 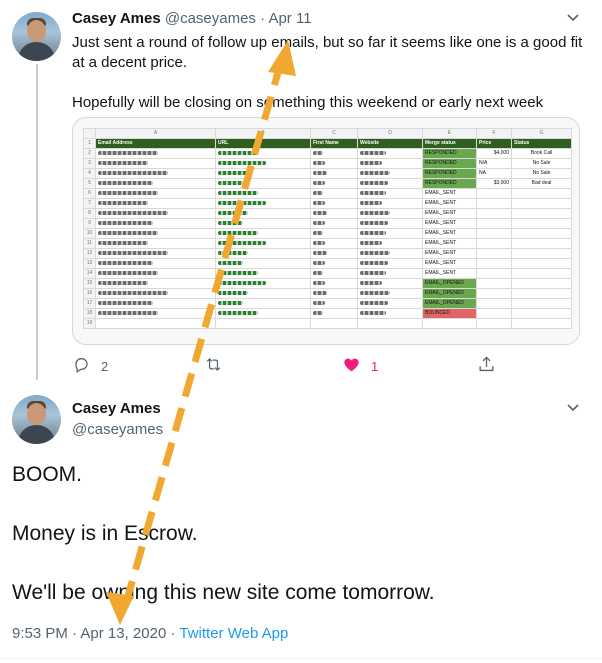 I want to click on row-number: 15, so click(x=89, y=283).